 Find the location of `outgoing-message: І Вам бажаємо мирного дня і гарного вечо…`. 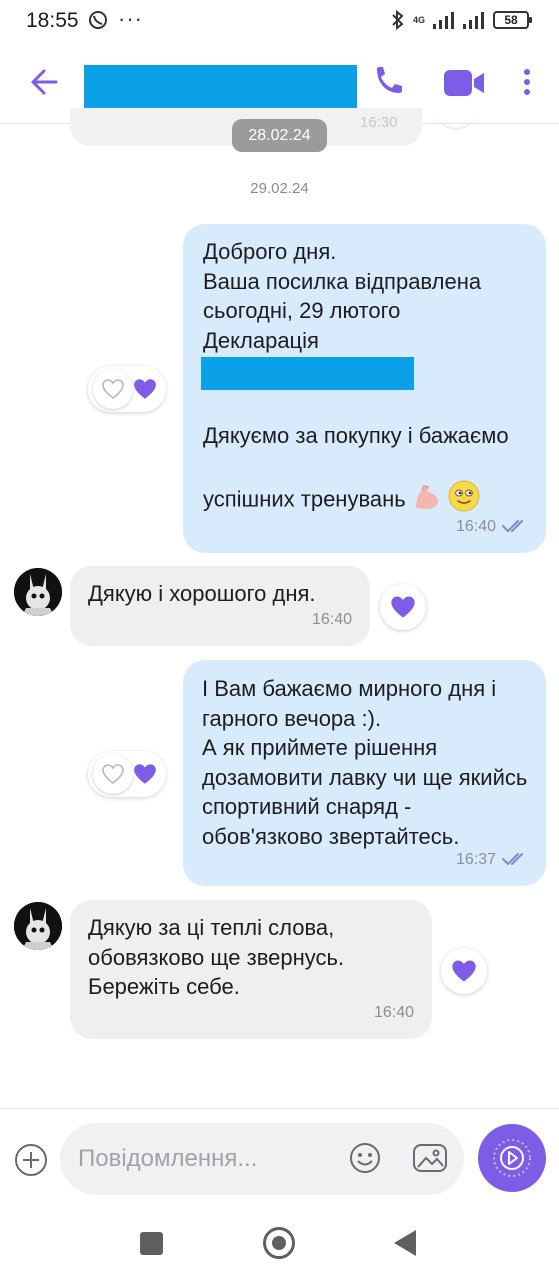

outgoing-message: І Вам бажаємо мирного дня і гарного вечо… is located at coordinates (364, 773).